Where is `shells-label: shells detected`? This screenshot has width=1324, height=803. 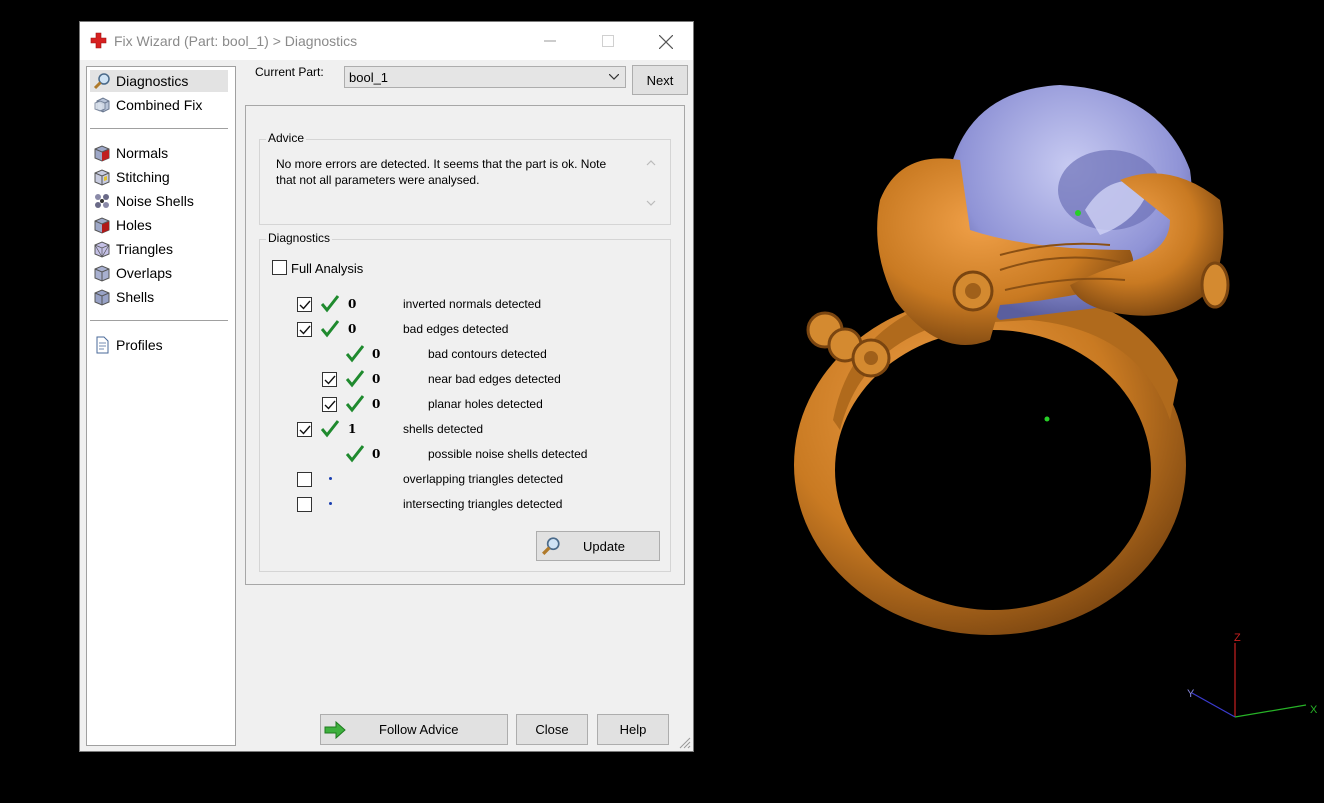
shells-label: shells detected is located at coordinates (443, 429).